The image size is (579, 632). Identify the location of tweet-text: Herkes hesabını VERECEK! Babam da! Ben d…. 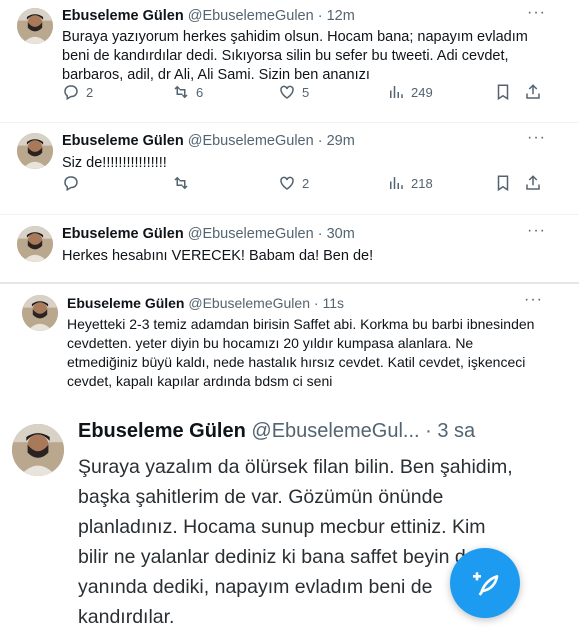
(218, 256).